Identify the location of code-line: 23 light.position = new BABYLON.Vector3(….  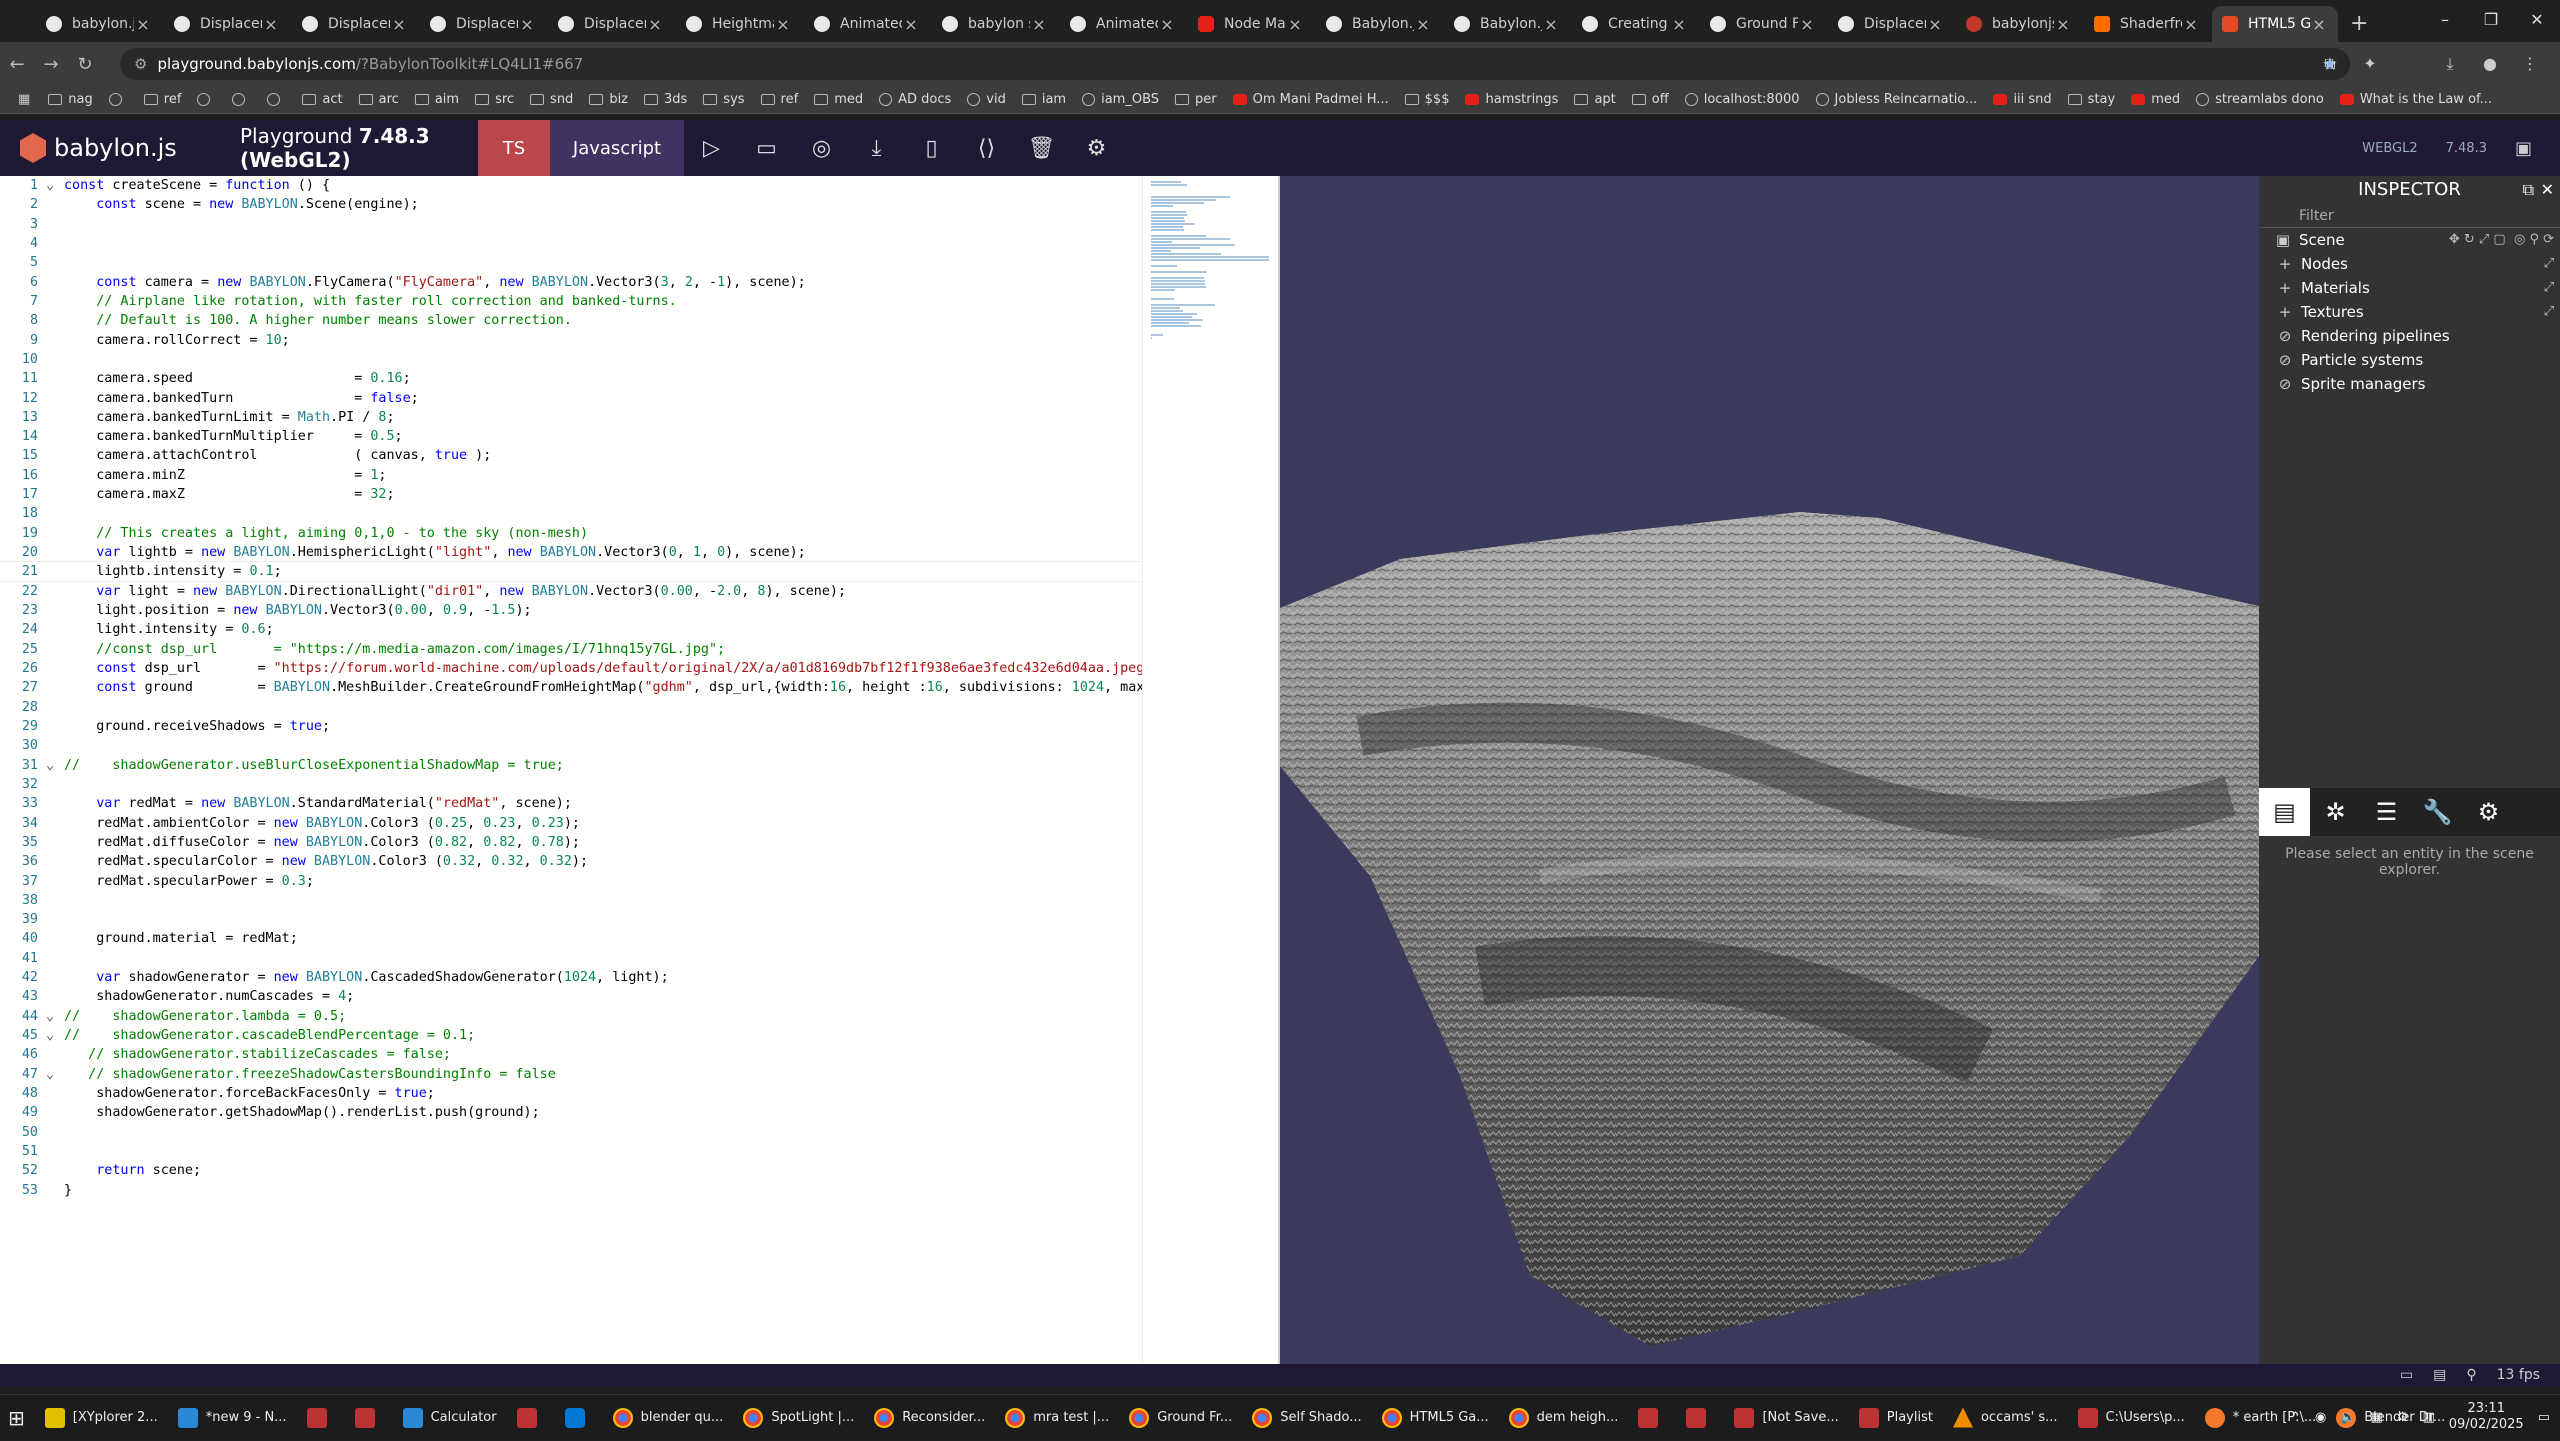
(571, 610).